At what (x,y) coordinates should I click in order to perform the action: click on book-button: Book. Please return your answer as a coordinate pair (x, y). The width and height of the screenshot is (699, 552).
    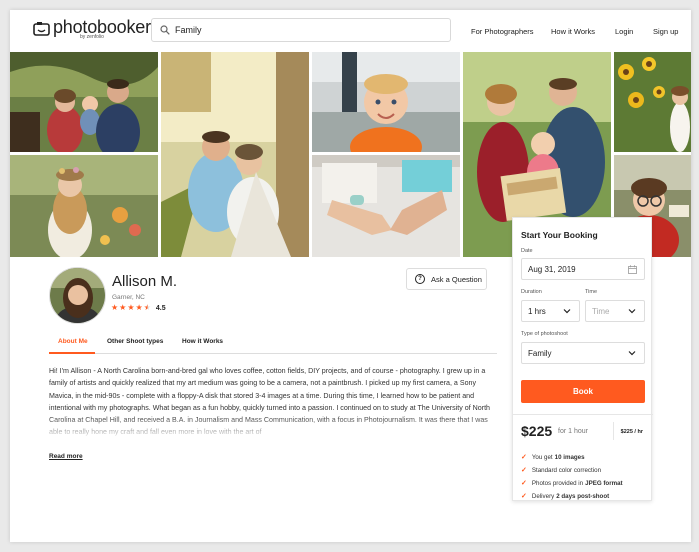
    Looking at the image, I should click on (583, 391).